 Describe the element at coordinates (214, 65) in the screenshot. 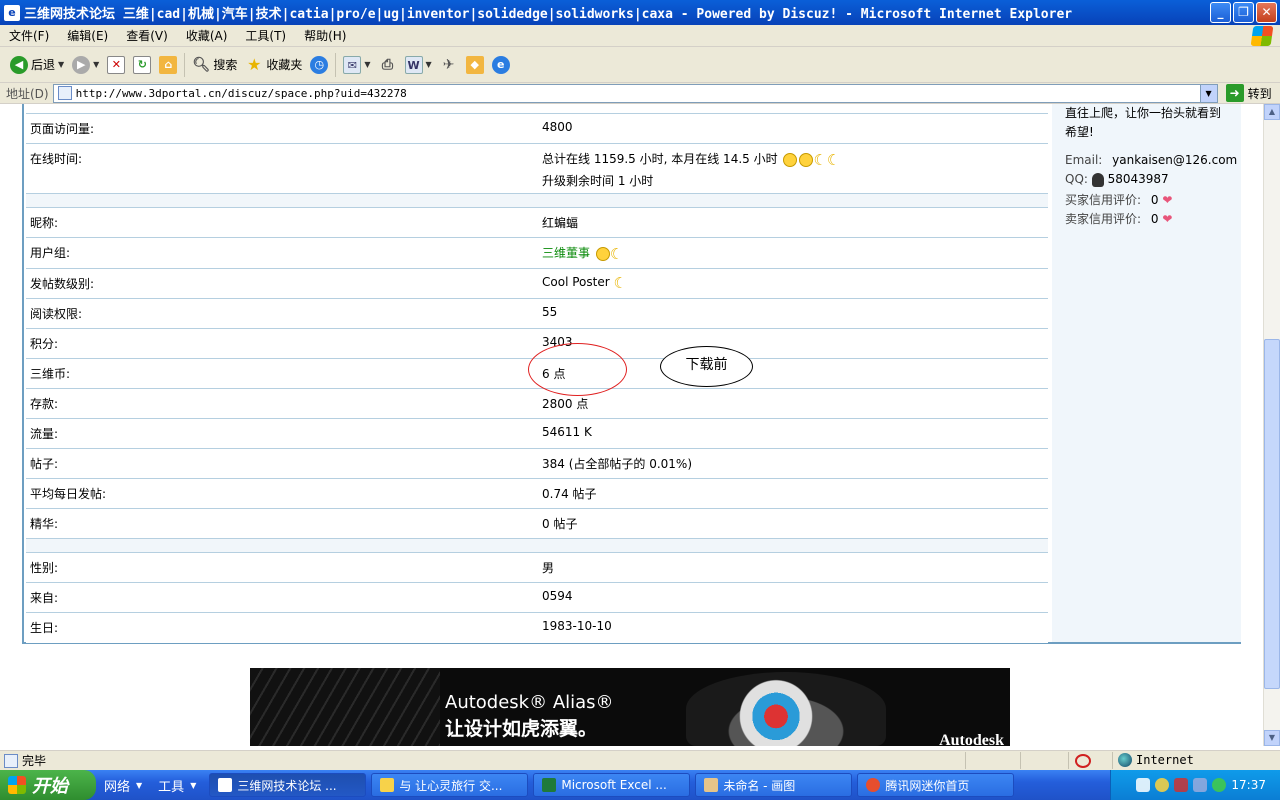

I see `search-button: 🔍︎ 搜索` at that location.